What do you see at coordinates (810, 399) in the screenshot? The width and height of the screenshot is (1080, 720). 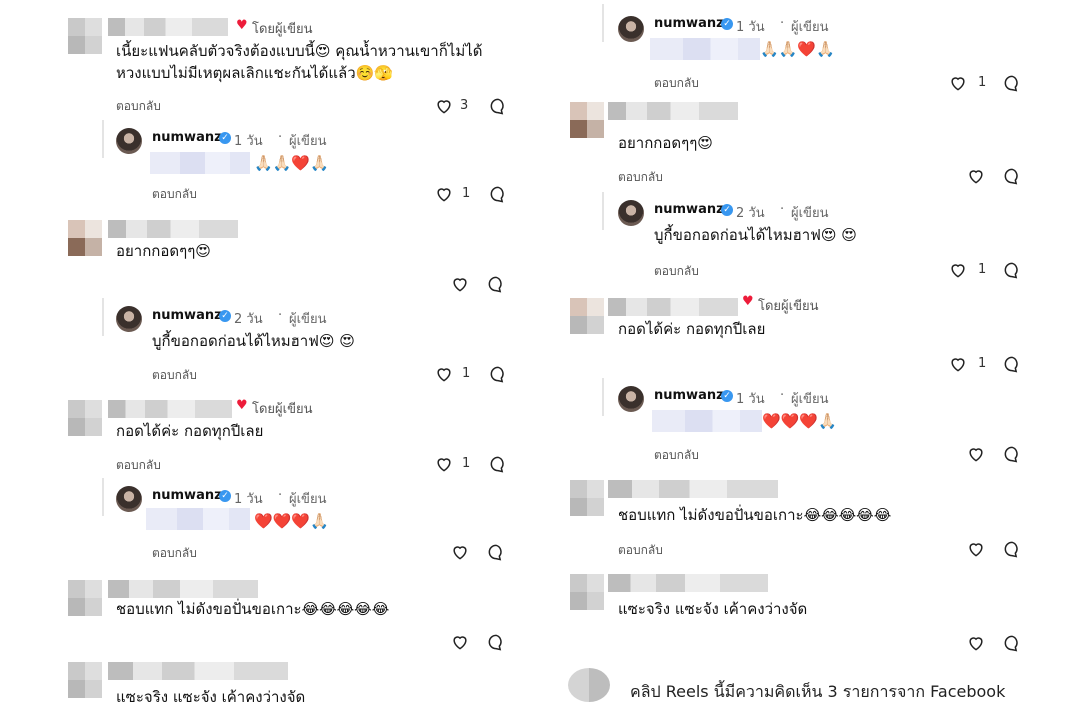 I see `author-tag: ผู้เขียน` at bounding box center [810, 399].